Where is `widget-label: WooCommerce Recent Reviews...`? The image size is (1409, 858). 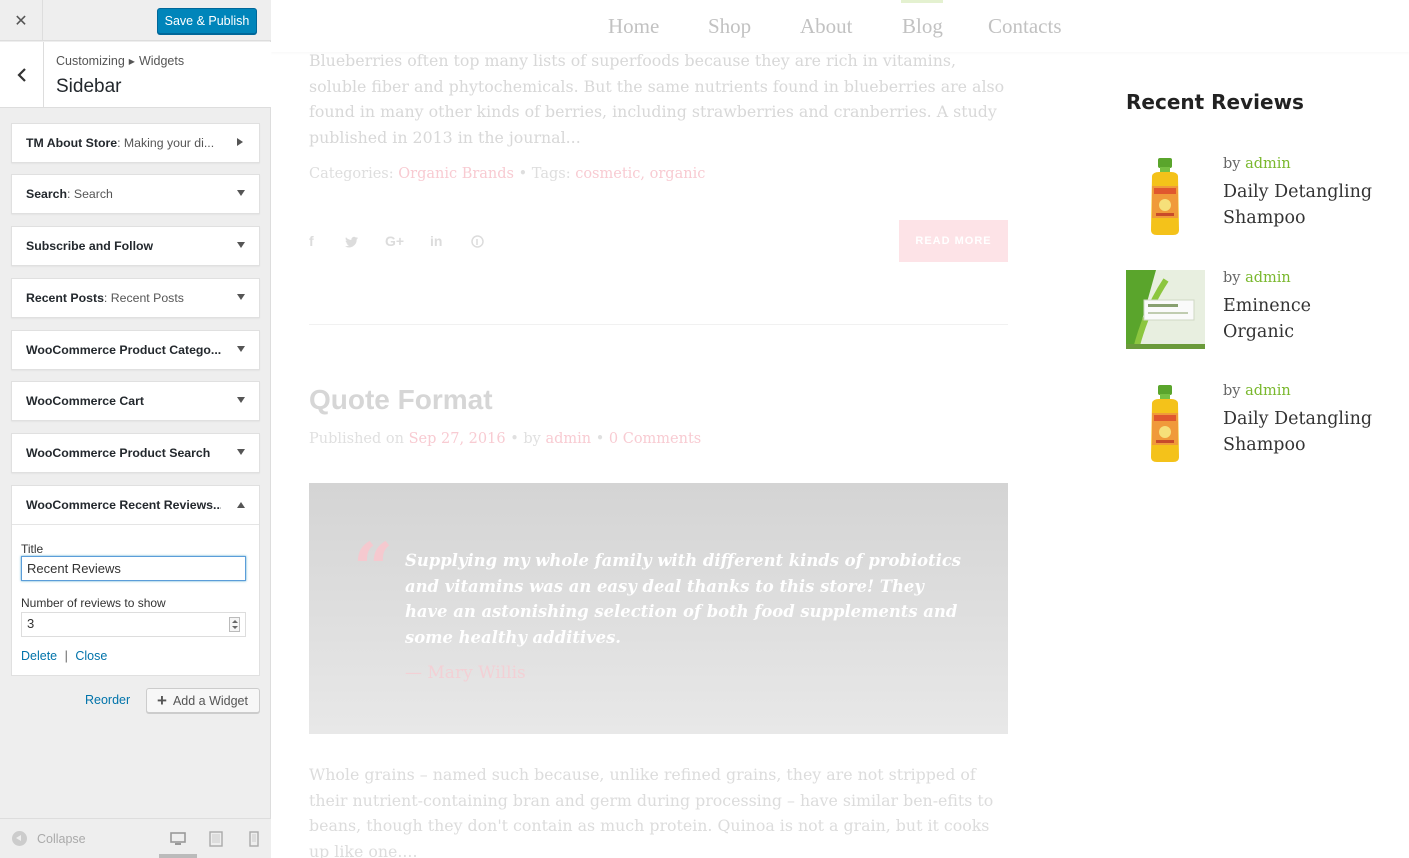
widget-label: WooCommerce Recent Reviews... is located at coordinates (123, 505).